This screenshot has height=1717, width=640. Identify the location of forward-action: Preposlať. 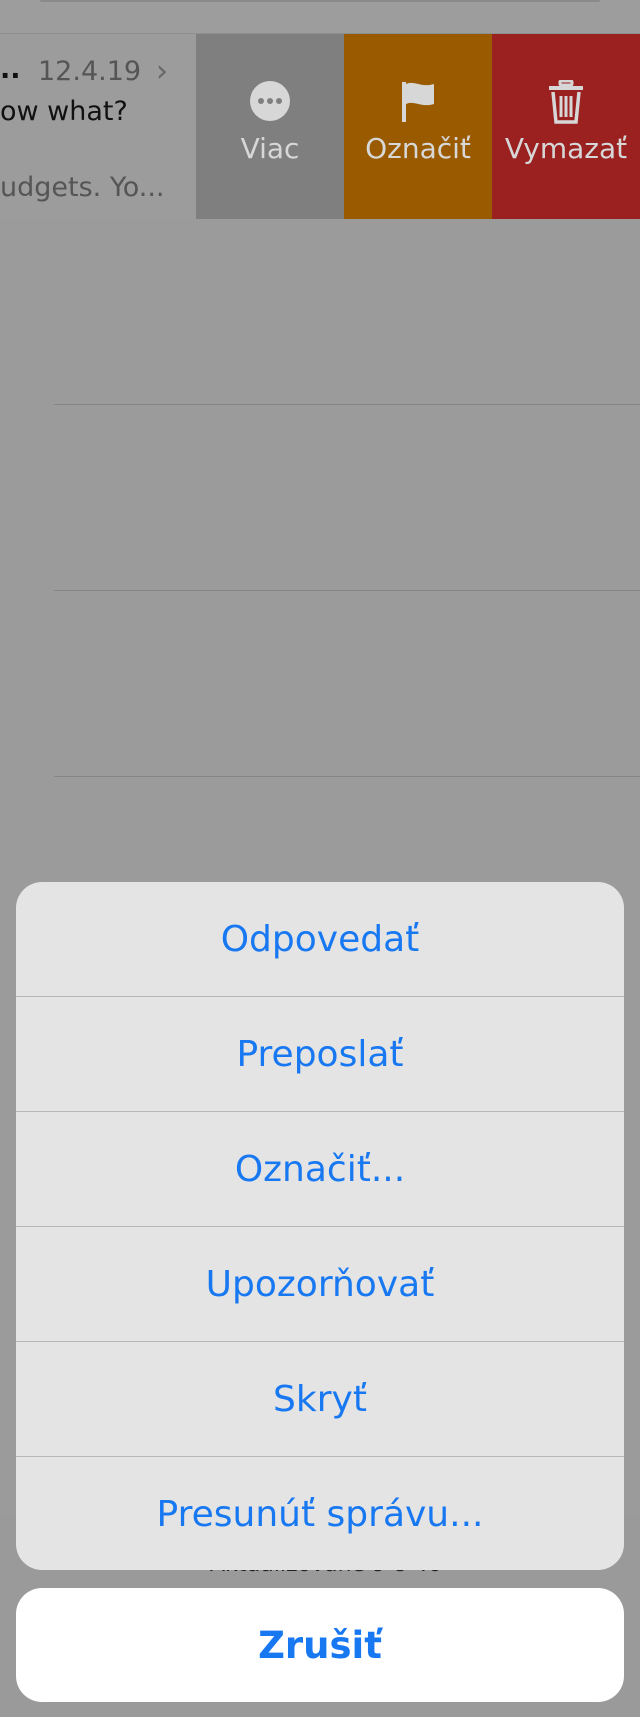
(320, 1054).